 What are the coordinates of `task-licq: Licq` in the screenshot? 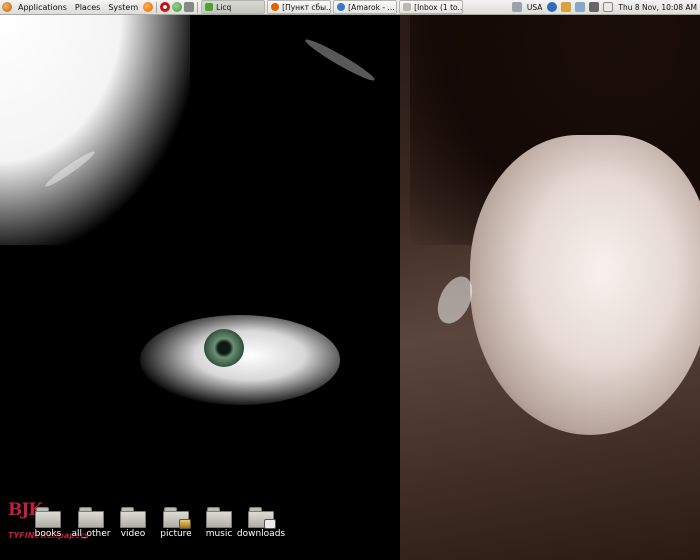 It's located at (233, 7).